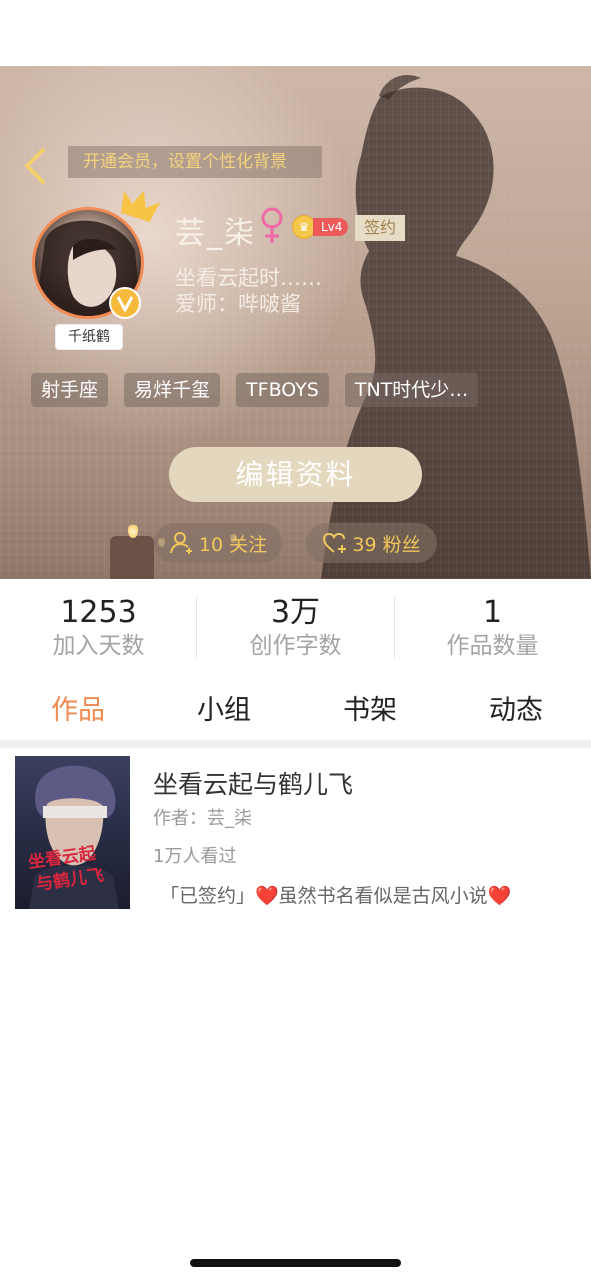  Describe the element at coordinates (492, 612) in the screenshot. I see `stat-value: 1` at that location.